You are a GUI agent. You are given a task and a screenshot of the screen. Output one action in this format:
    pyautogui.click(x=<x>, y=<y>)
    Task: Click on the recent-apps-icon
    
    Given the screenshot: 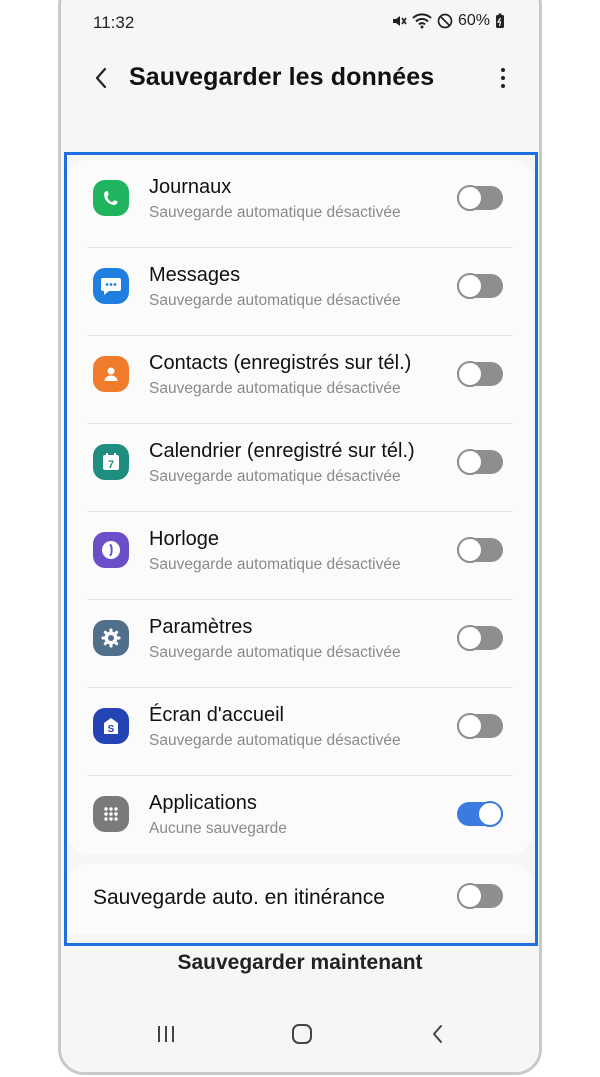 What is the action you would take?
    pyautogui.click(x=166, y=1034)
    